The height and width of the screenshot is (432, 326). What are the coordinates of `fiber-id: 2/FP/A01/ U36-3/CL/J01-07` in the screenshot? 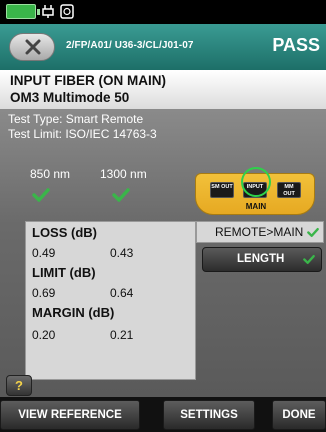 It's located at (130, 45).